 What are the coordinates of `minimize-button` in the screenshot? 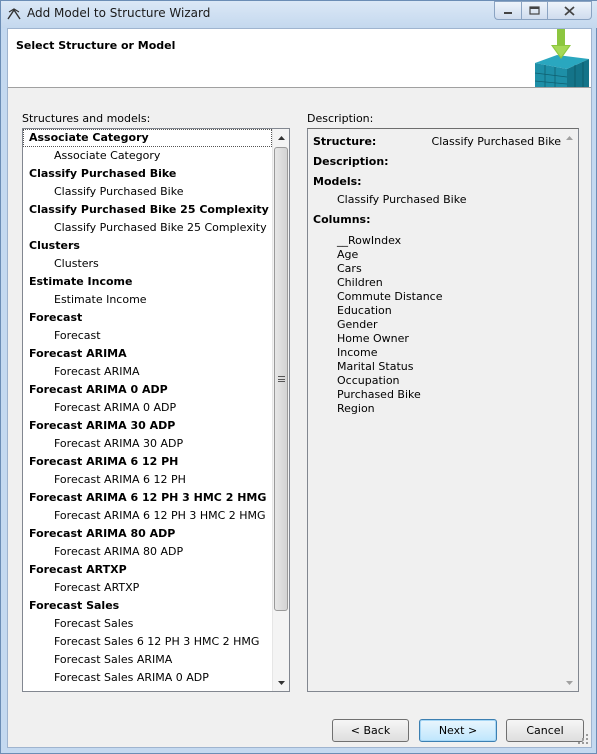 It's located at (507, 10).